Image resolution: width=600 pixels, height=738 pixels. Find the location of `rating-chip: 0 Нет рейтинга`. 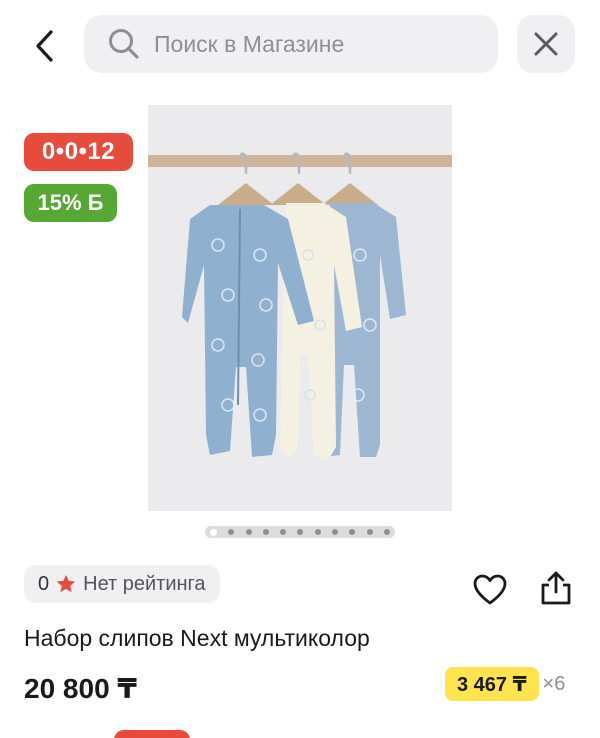

rating-chip: 0 Нет рейтинга is located at coordinates (122, 584).